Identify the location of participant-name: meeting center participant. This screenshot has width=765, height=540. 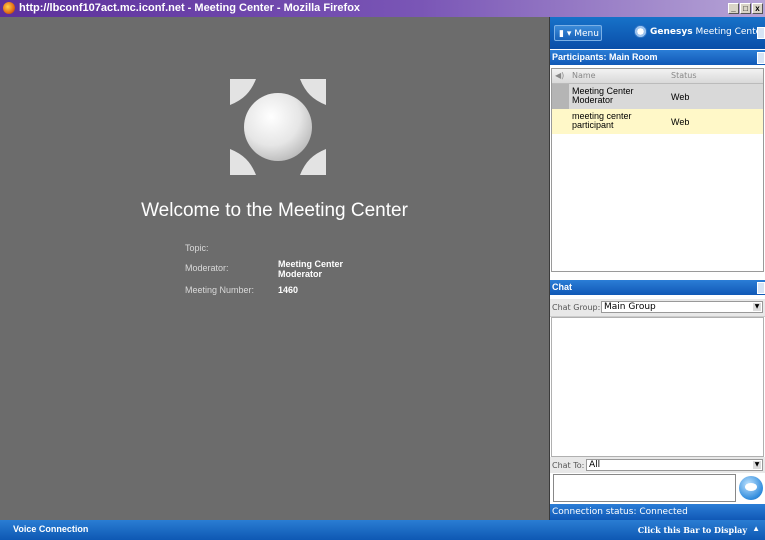
(602, 120).